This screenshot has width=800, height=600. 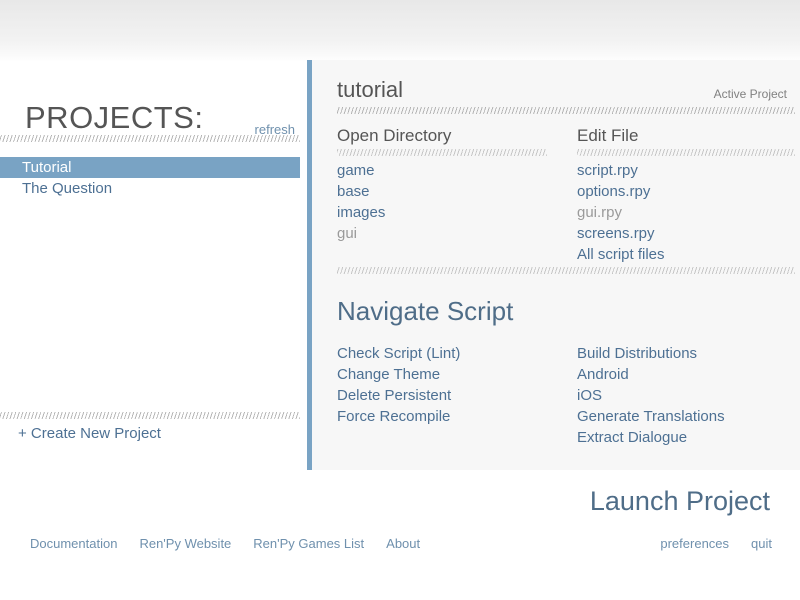 I want to click on navigate-script-divider, so click(x=566, y=270).